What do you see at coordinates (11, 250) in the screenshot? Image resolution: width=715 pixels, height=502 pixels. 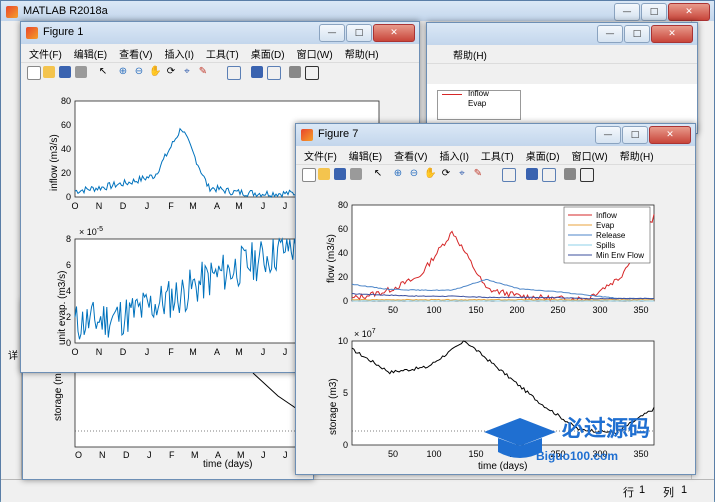 I see `left-side-panel: 详` at bounding box center [11, 250].